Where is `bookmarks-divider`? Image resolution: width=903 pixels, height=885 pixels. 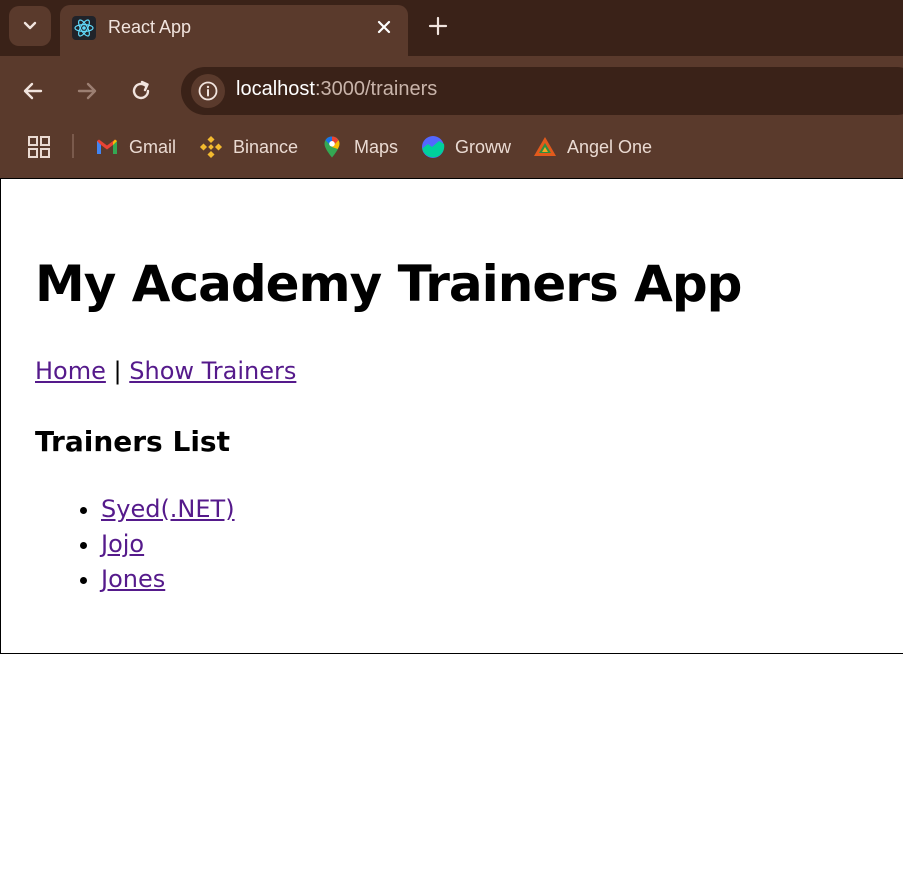
bookmarks-divider is located at coordinates (73, 146).